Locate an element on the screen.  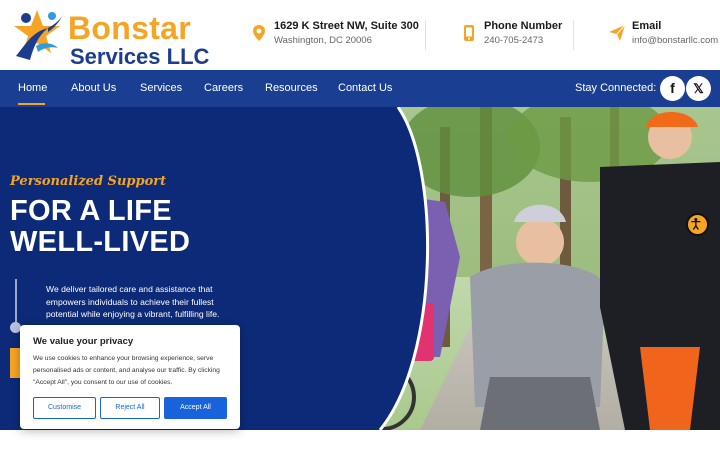
phone-title: Phone Number is located at coordinates (523, 26).